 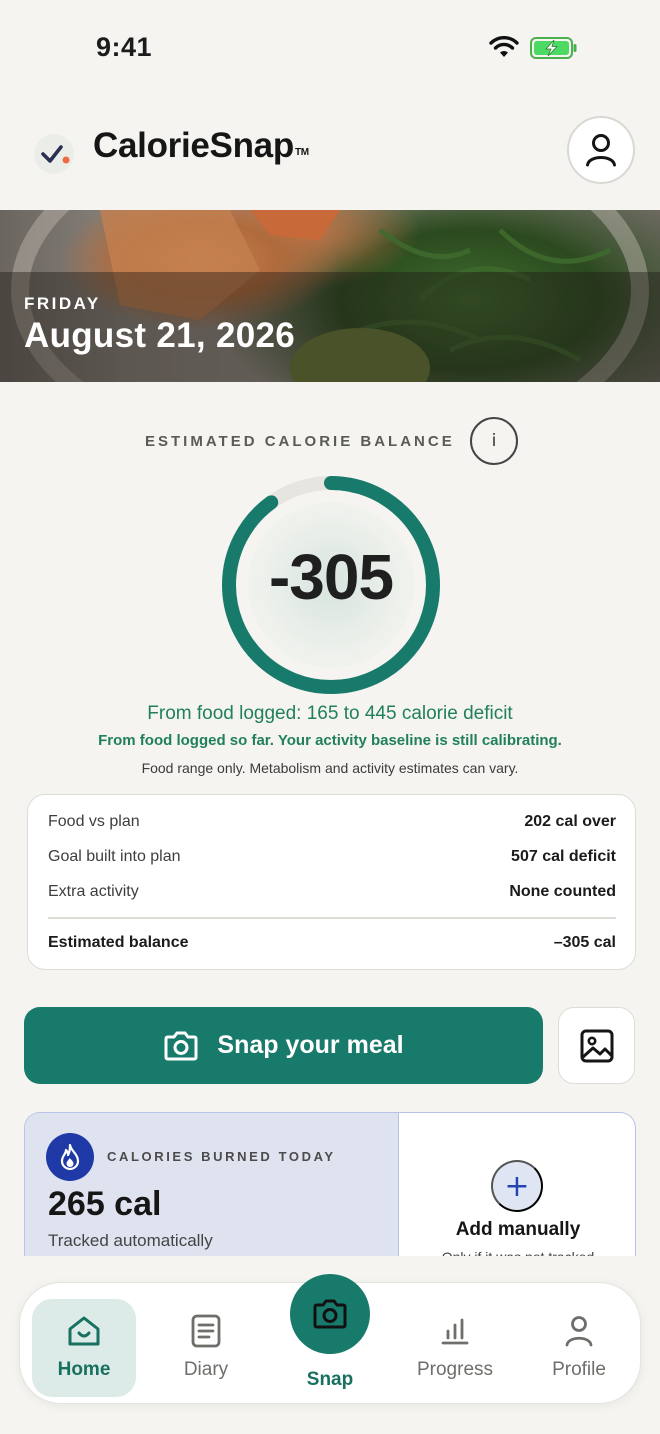 I want to click on burned-subtext: Tracked automatically, so click(x=130, y=1240).